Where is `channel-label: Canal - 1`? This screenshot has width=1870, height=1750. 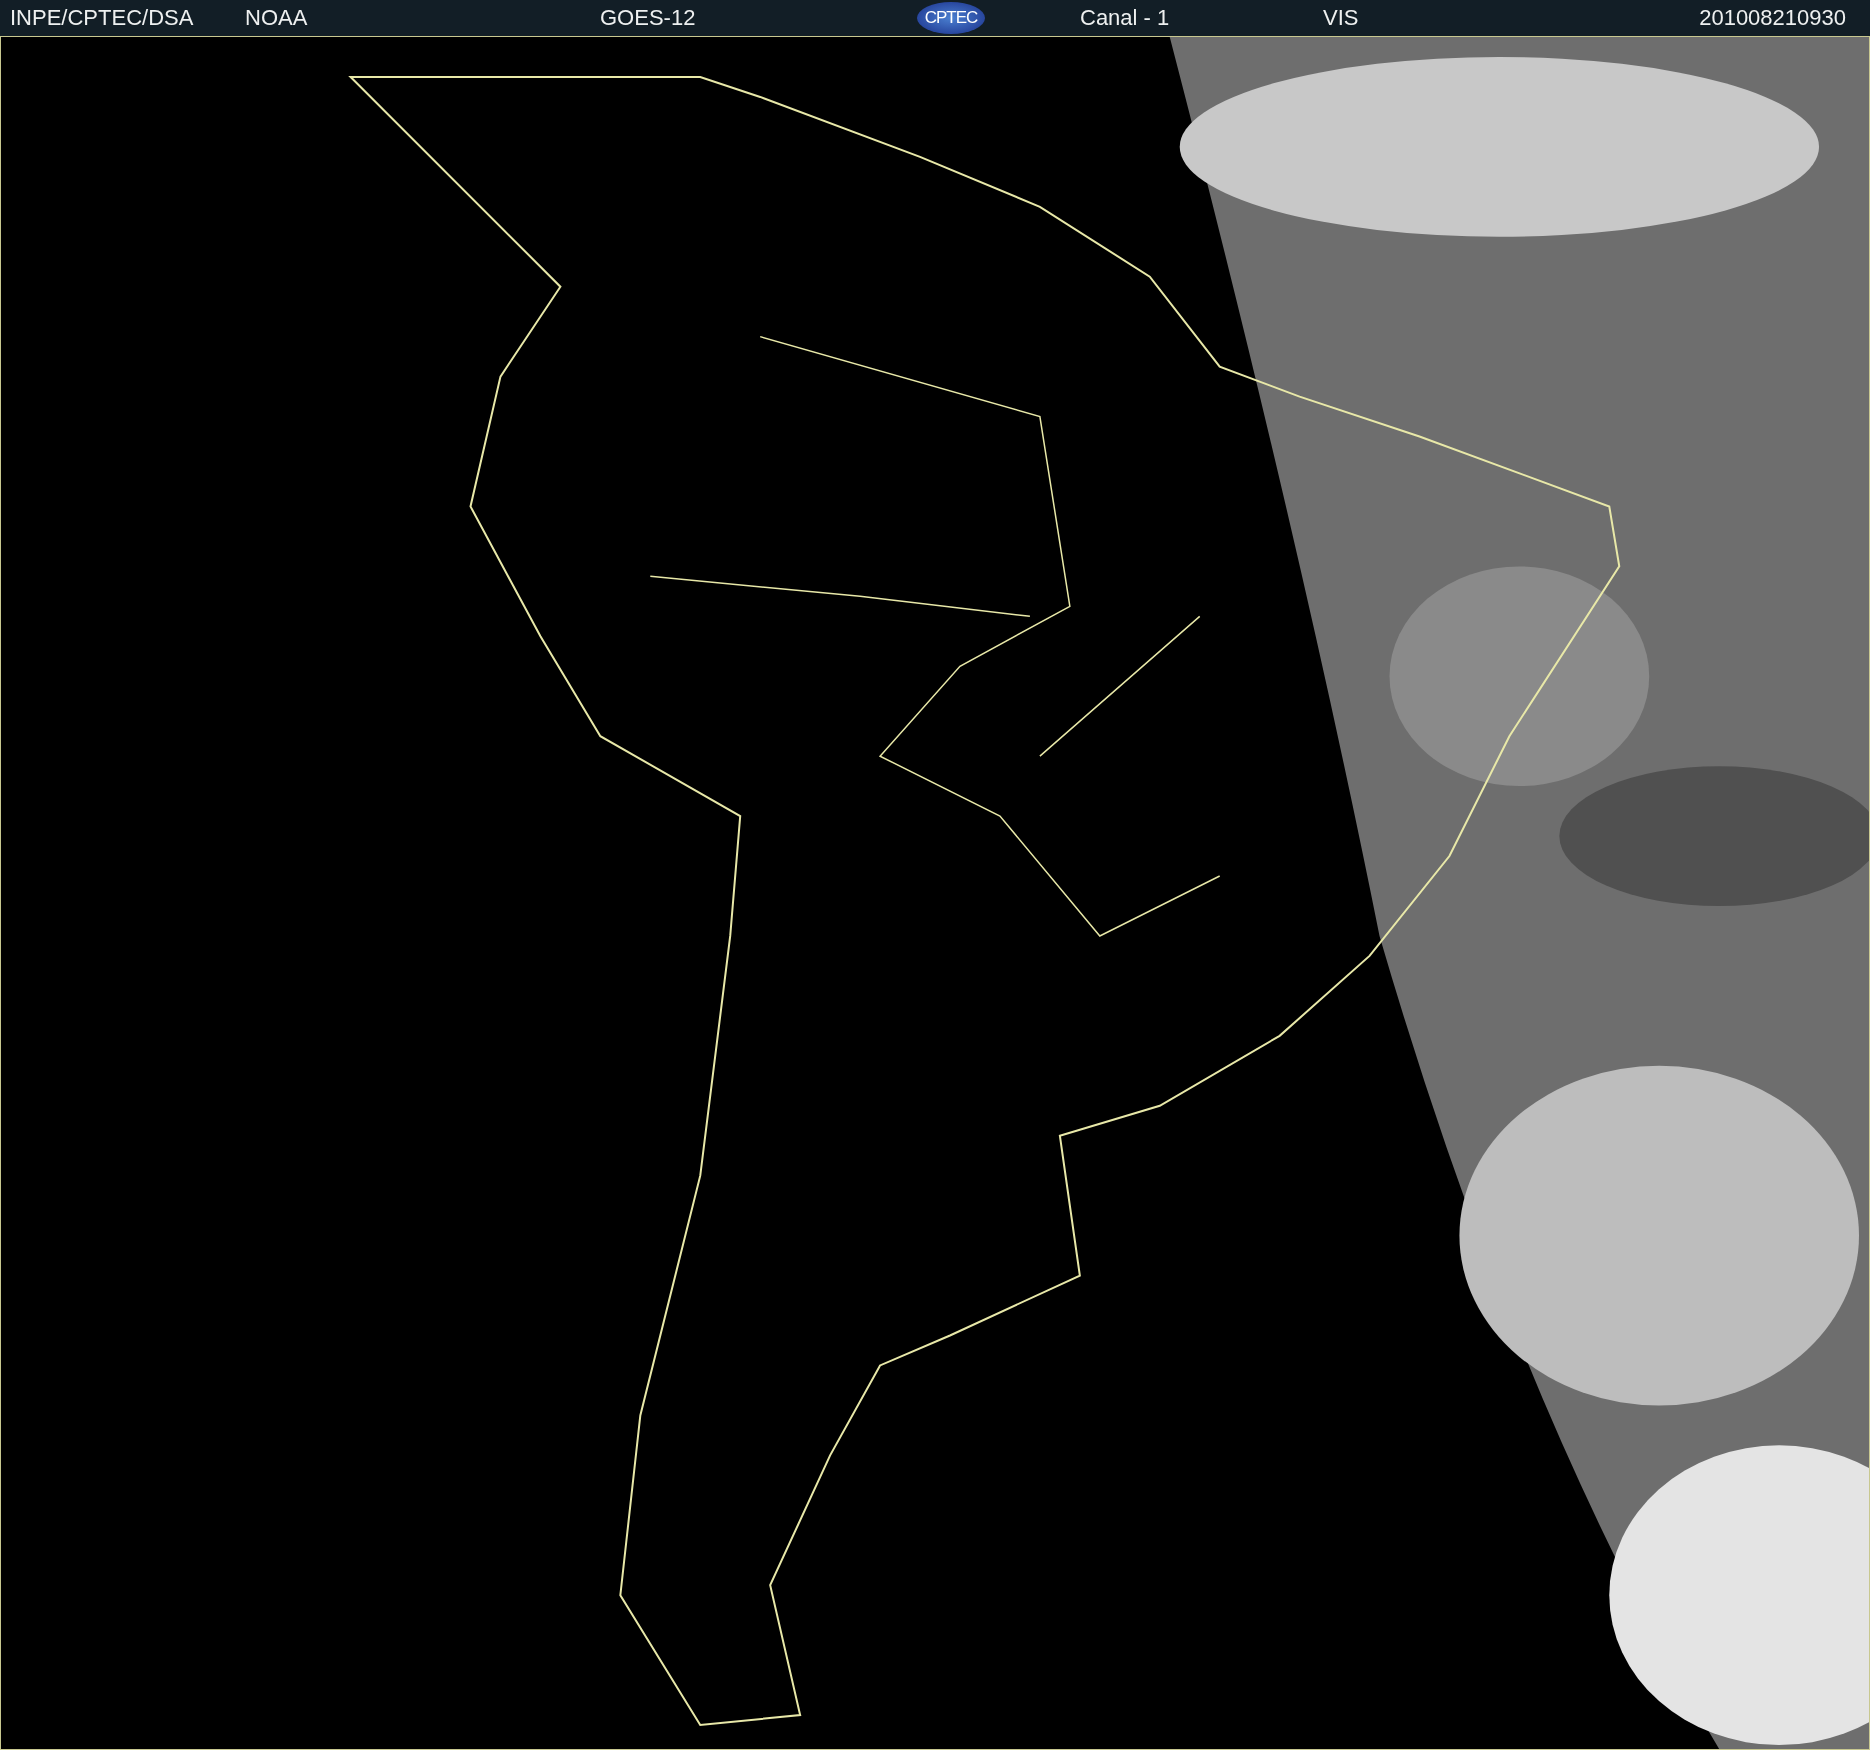 channel-label: Canal - 1 is located at coordinates (1125, 18).